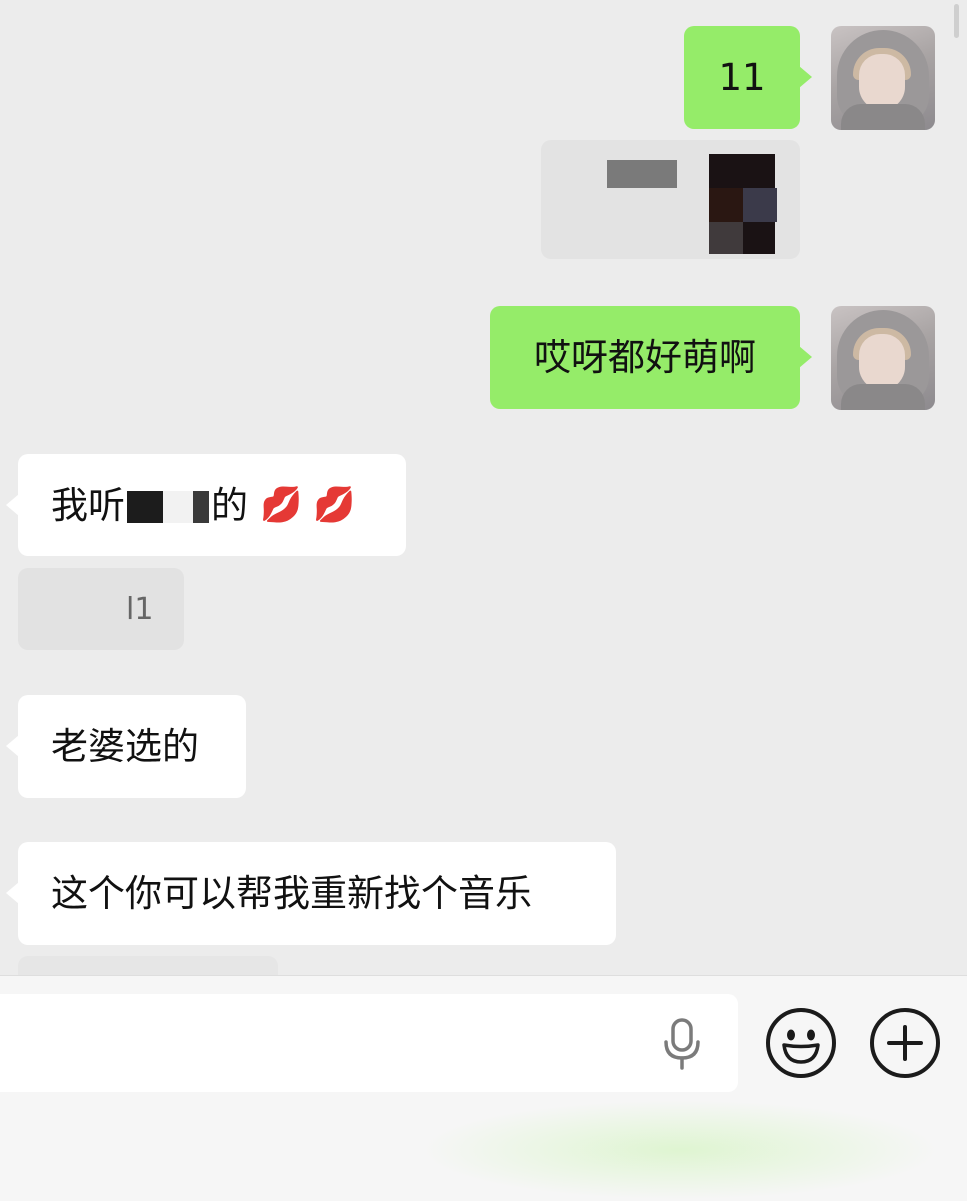 The height and width of the screenshot is (1201, 967). What do you see at coordinates (956, 21) in the screenshot?
I see `scrollbar` at bounding box center [956, 21].